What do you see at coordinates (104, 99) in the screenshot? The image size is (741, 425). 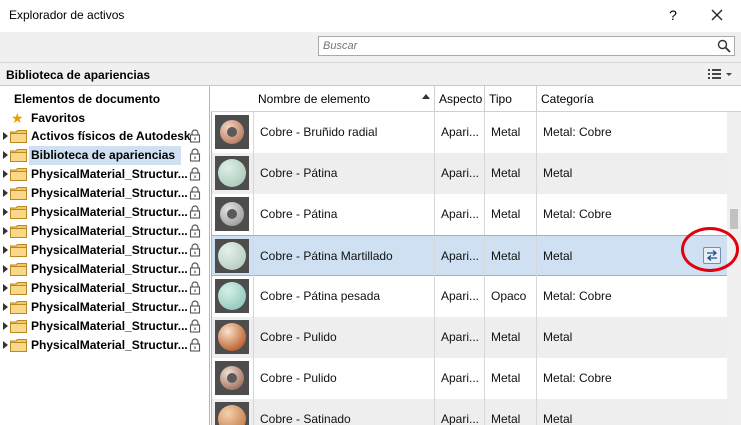 I see `tree-item: Elementos de documento` at bounding box center [104, 99].